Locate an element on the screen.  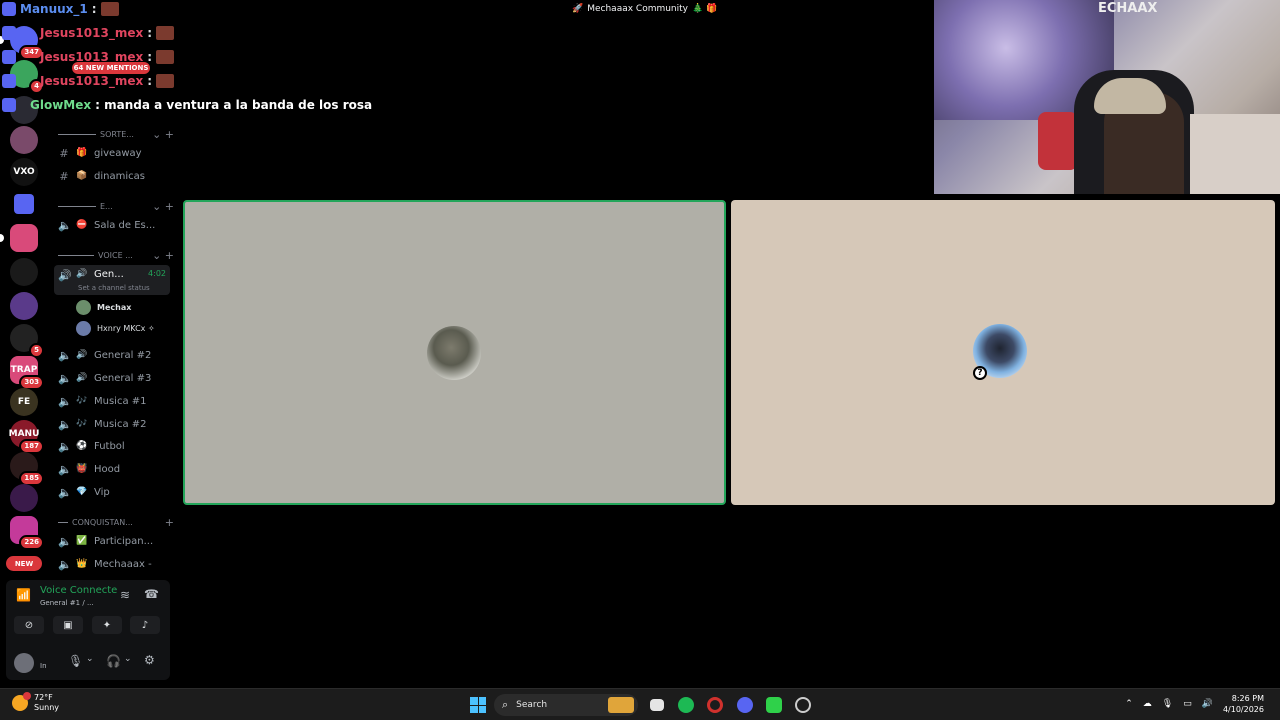
channel-mechaaax: 🔈 👑 Mechaaax - is located at coordinates (112, 564).